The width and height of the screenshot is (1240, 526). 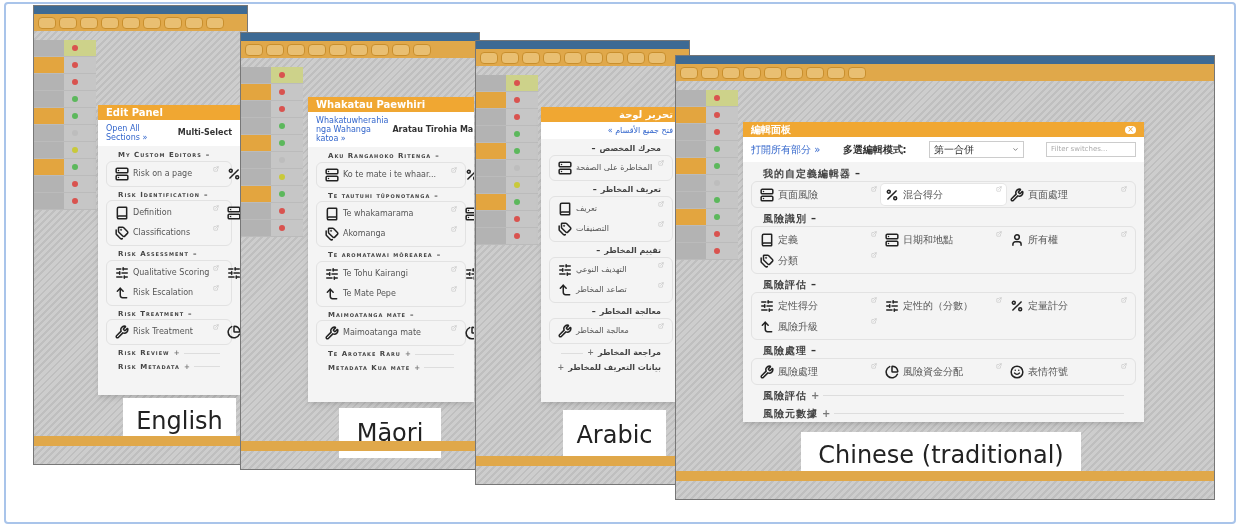 What do you see at coordinates (611, 331) in the screenshot?
I see `editor-item: معالجة المخاطر` at bounding box center [611, 331].